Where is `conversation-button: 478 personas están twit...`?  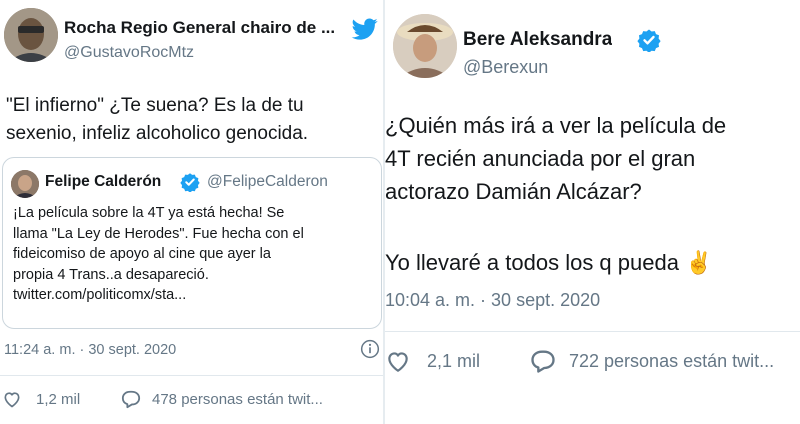 conversation-button: 478 personas están twit... is located at coordinates (221, 399).